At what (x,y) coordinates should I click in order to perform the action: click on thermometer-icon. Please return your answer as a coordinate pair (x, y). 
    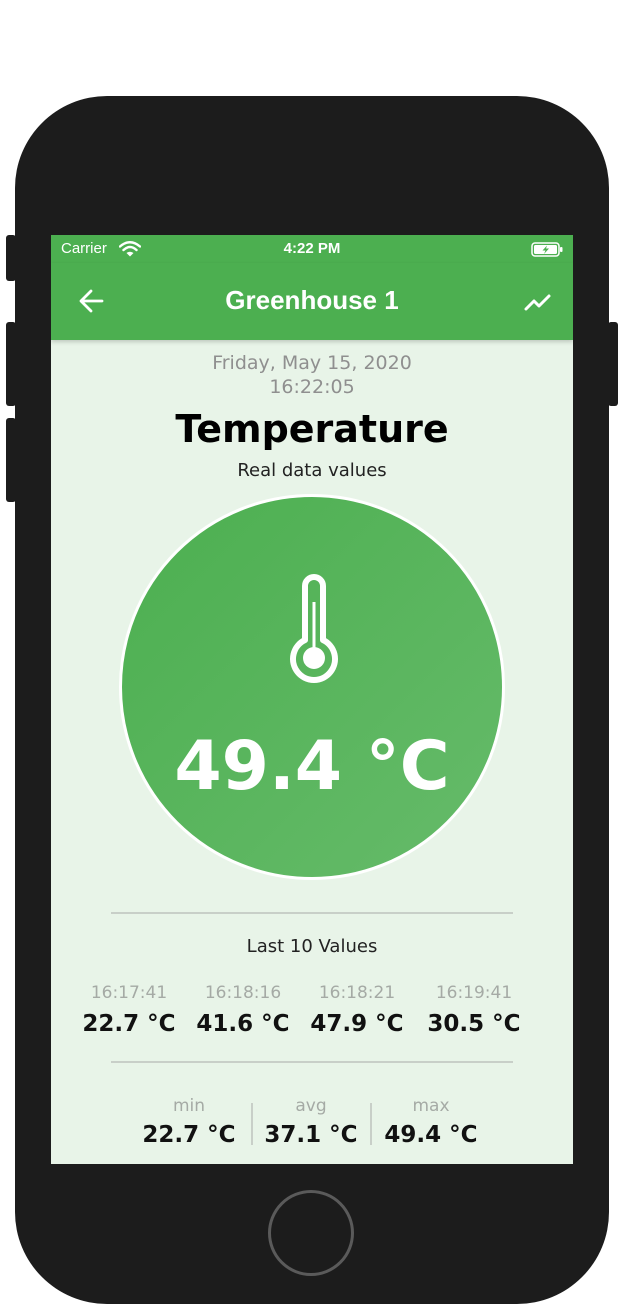
    Looking at the image, I should click on (314, 628).